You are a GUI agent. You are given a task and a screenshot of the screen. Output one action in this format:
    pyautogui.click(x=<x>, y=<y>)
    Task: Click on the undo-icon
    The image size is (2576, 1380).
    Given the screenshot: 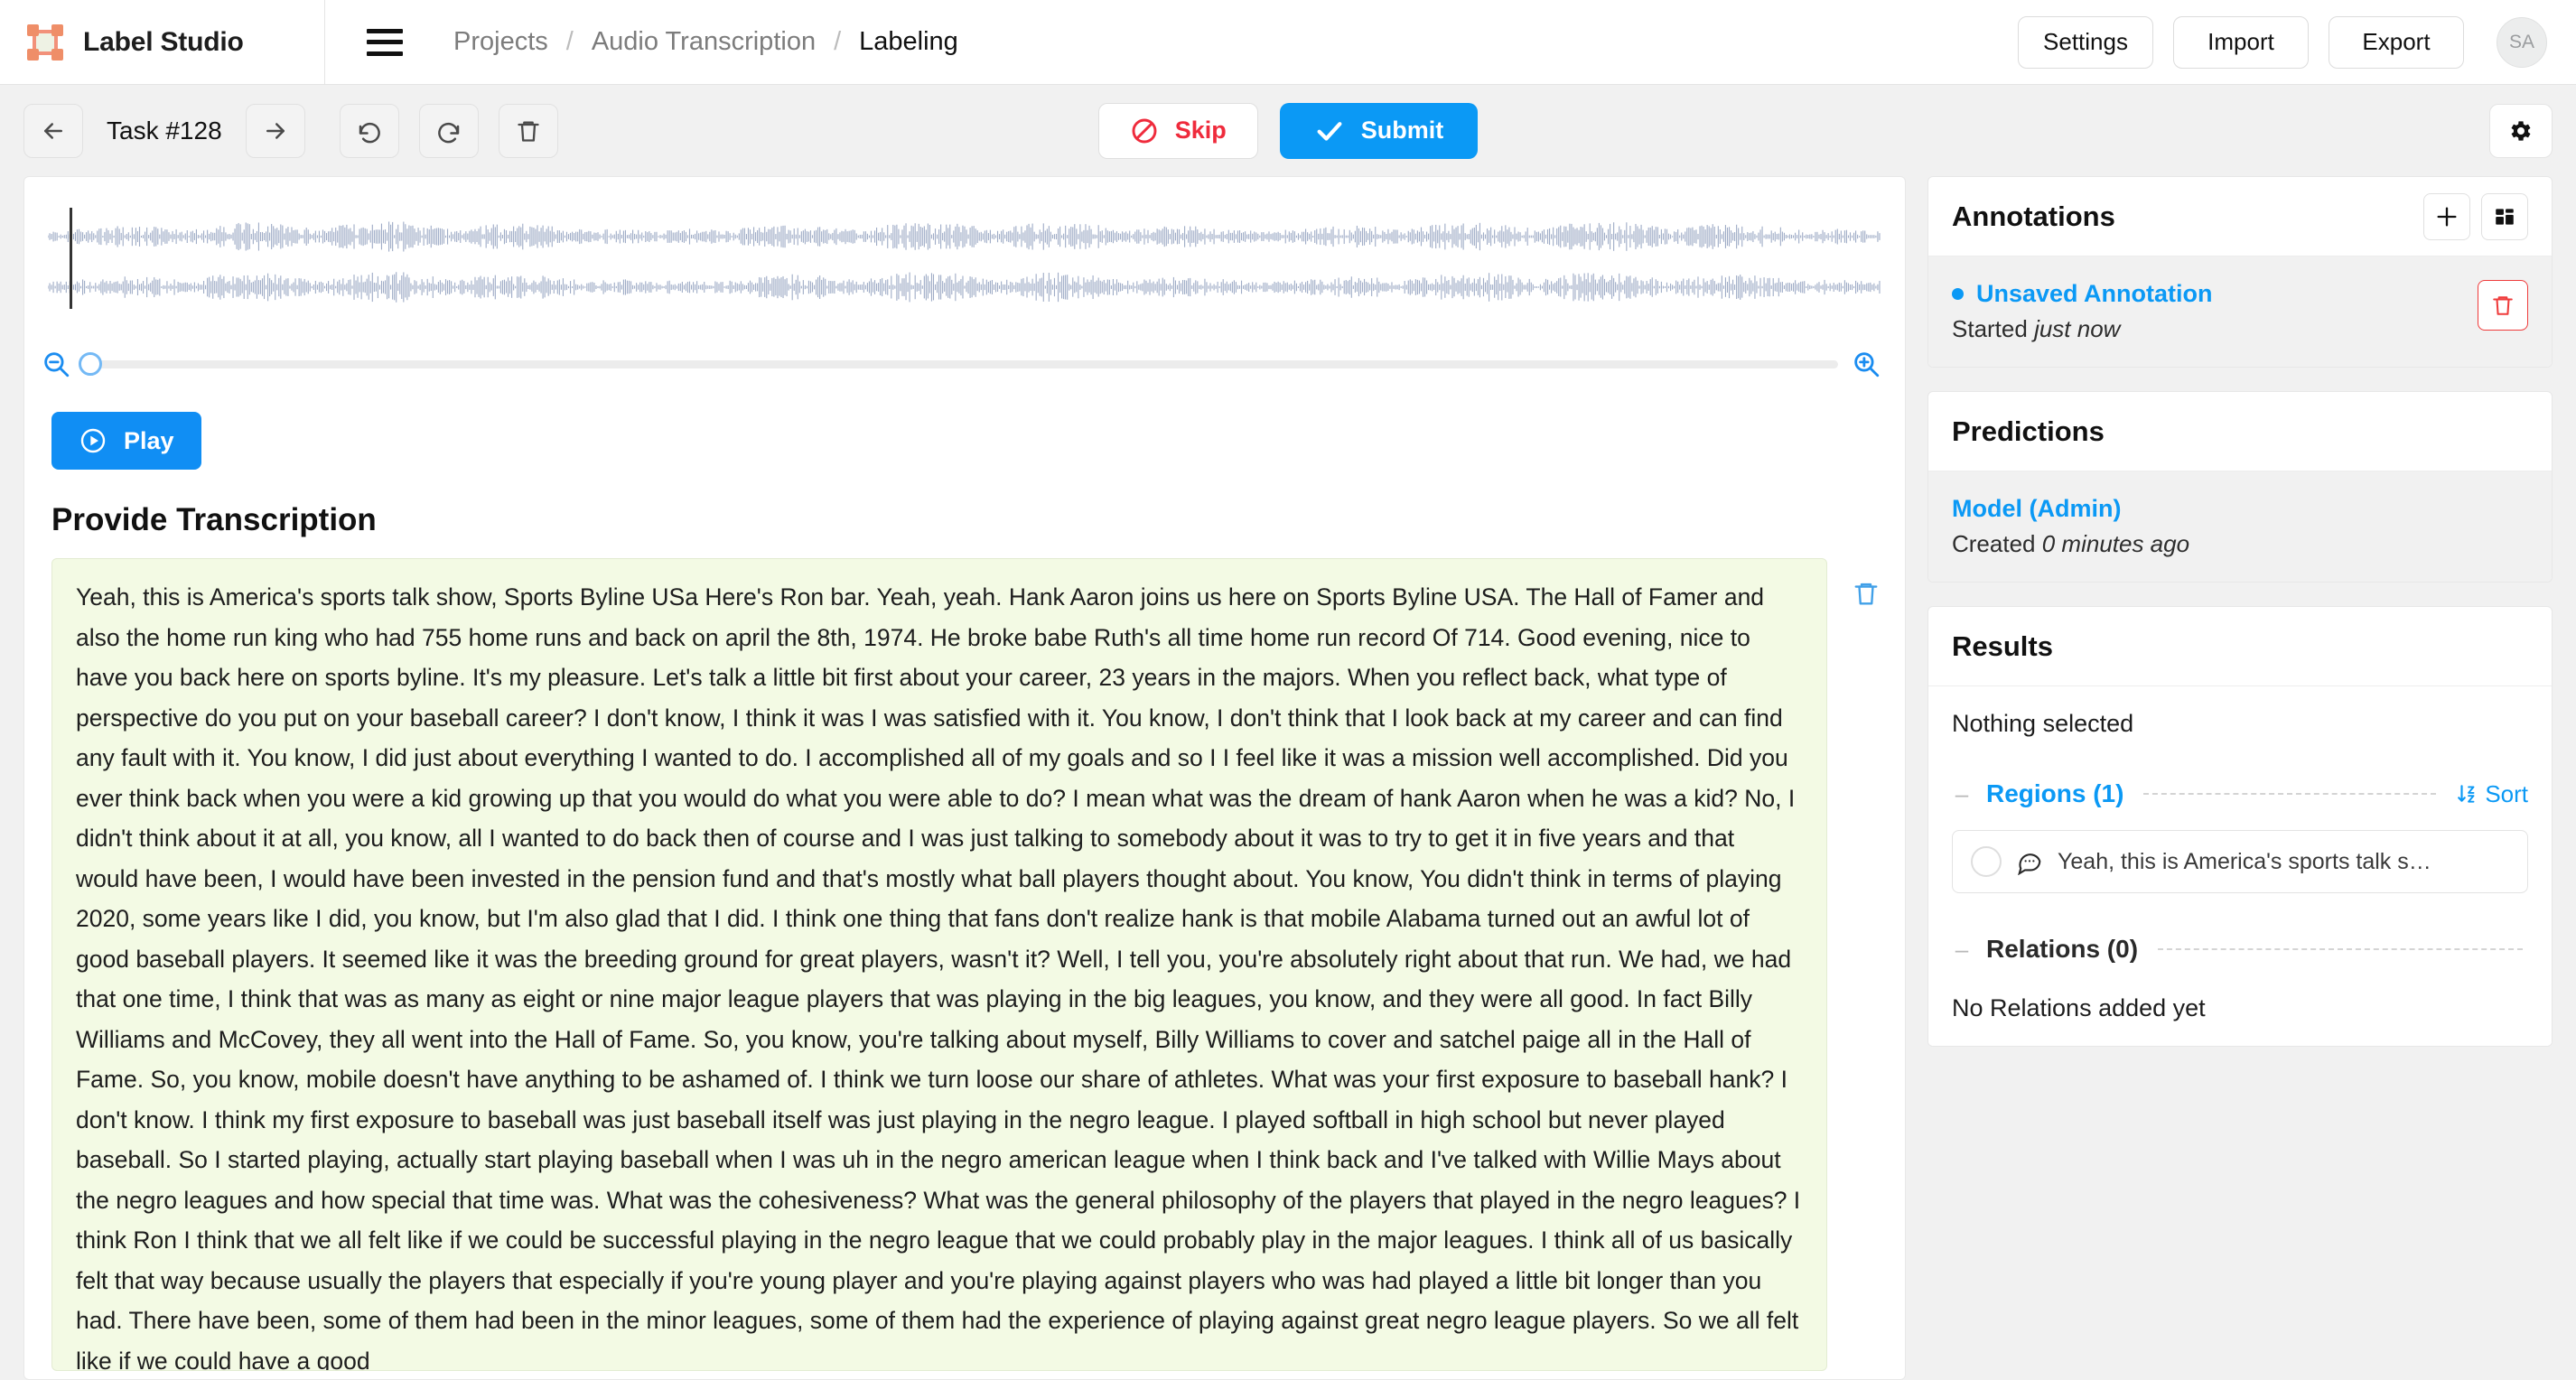 What is the action you would take?
    pyautogui.click(x=369, y=132)
    